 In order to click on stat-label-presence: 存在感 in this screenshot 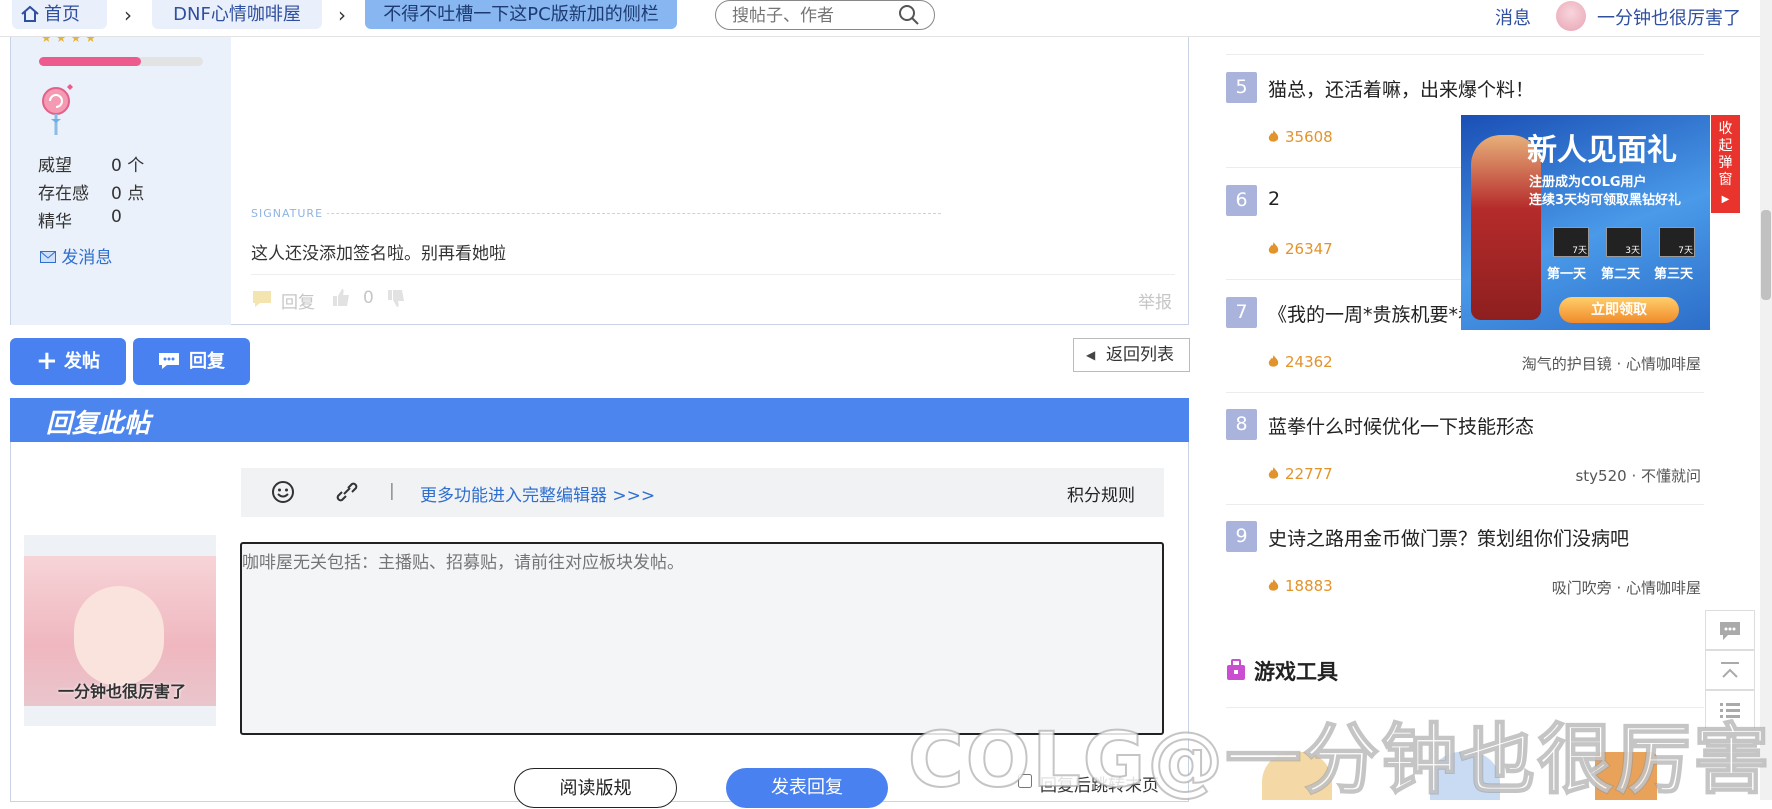, I will do `click(63, 194)`.